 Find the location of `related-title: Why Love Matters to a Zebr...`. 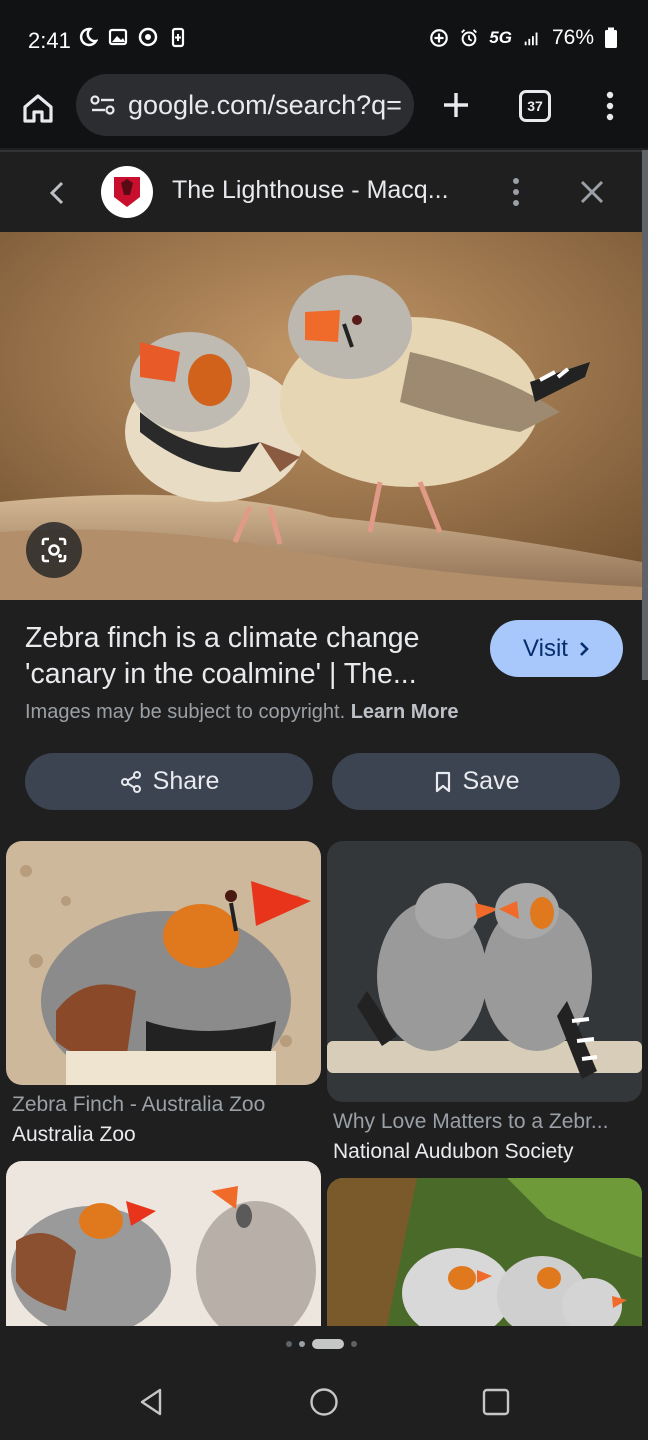

related-title: Why Love Matters to a Zebr... is located at coordinates (470, 1122).